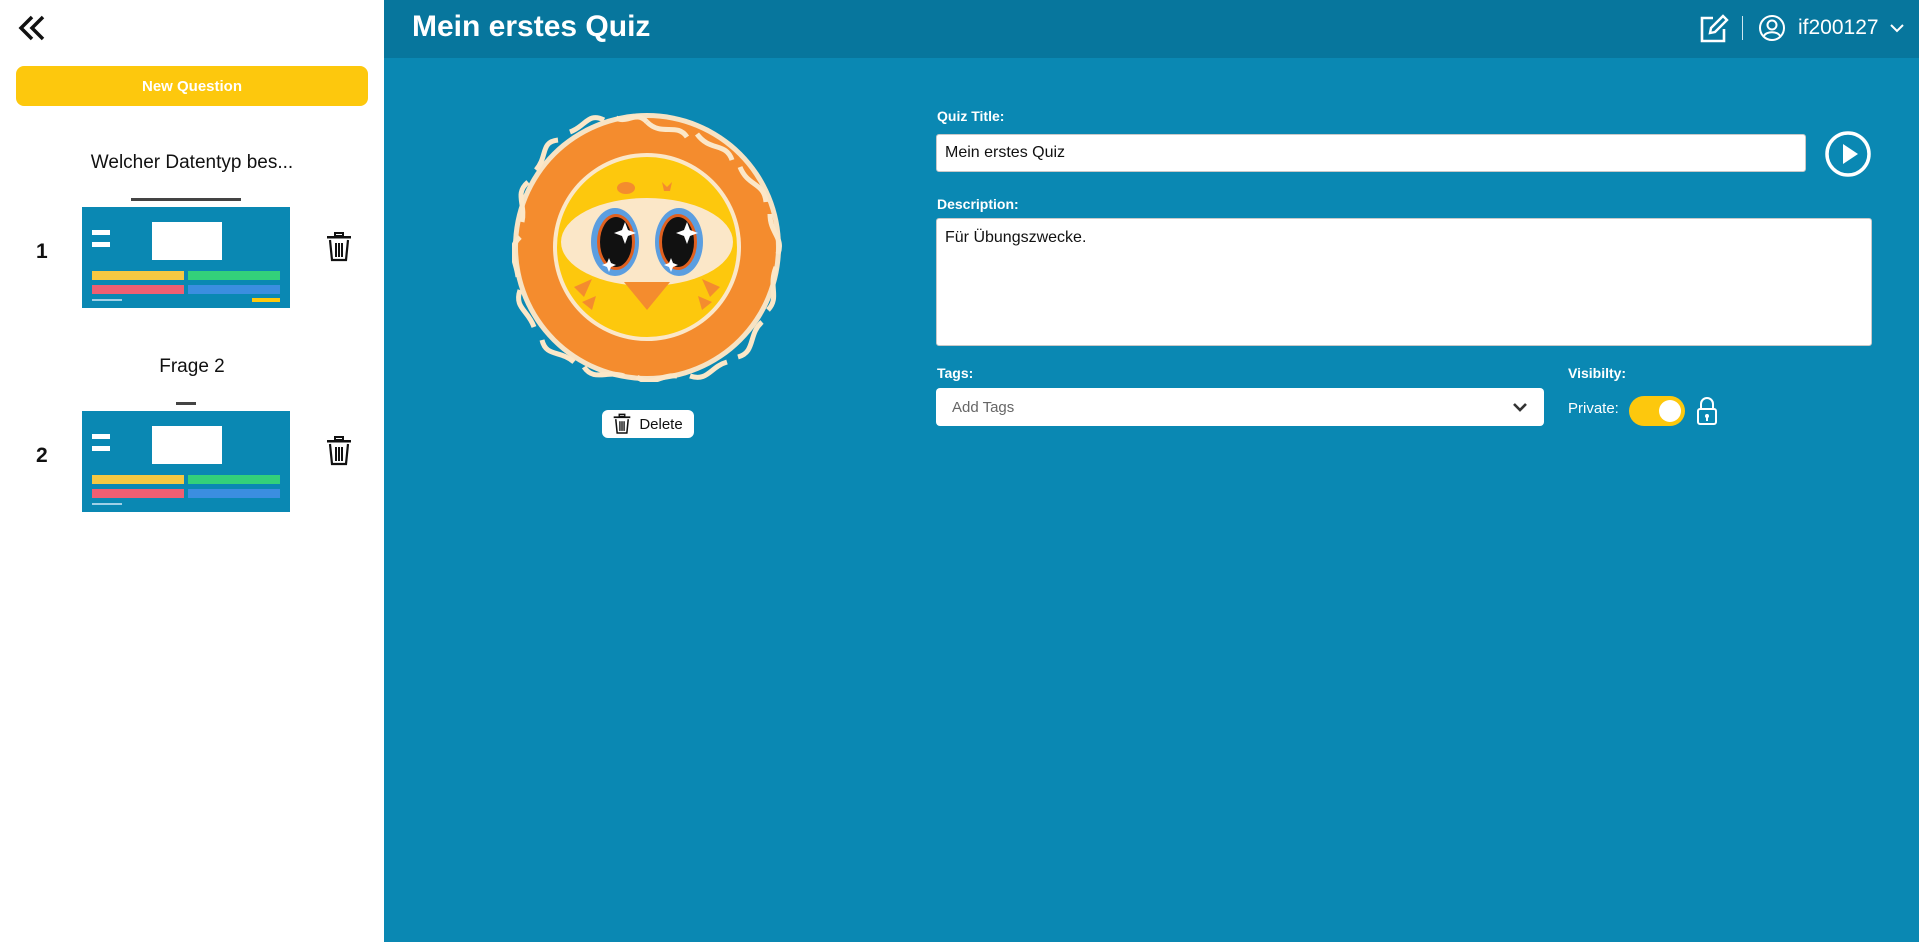 The width and height of the screenshot is (1919, 942). I want to click on top-header: Mein erstes Quiz if200127, so click(1151, 29).